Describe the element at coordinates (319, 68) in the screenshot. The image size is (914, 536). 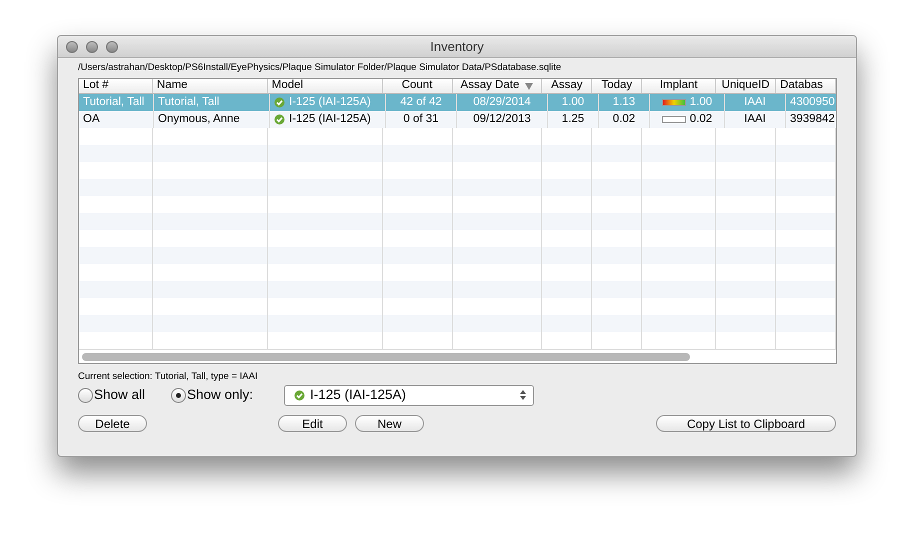
I see `file-path: /Users/astrahan/Desktop/PS6Install/EyePhysics/Plaque Simulator Folder/Plaque Simulator Data/PSdatabase.sqlite` at that location.